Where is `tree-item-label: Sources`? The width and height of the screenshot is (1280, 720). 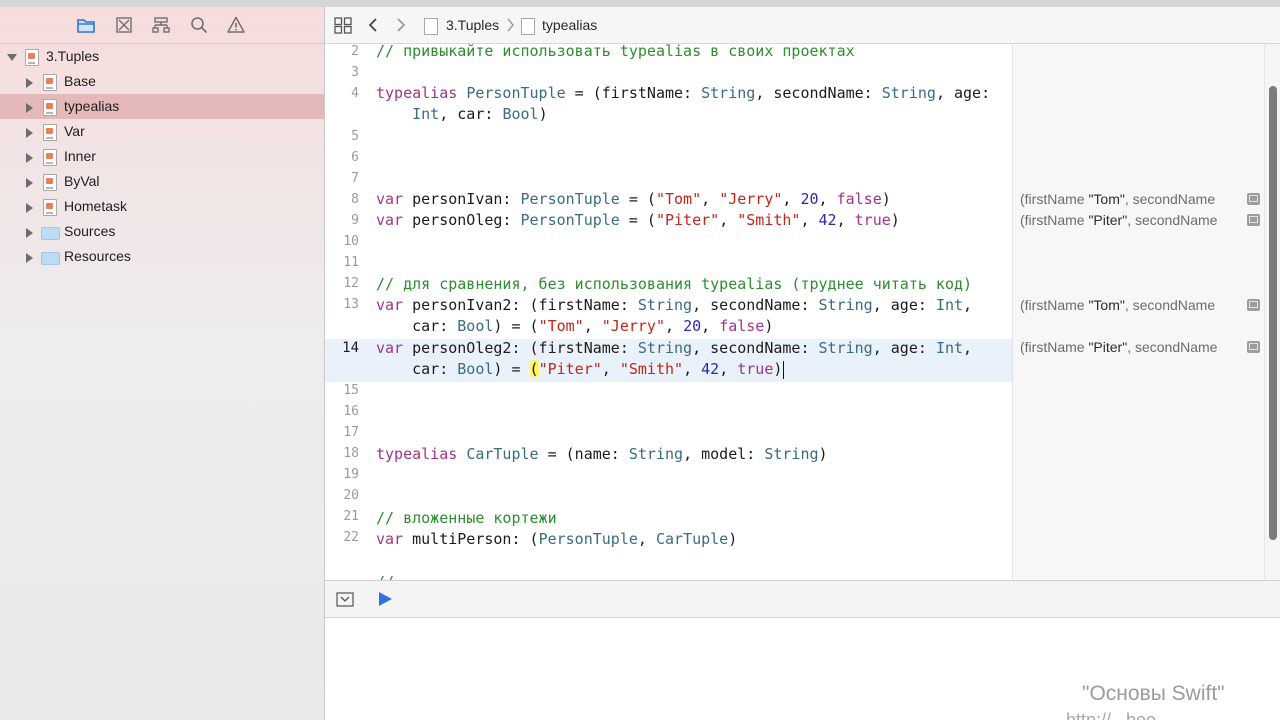
tree-item-label: Sources is located at coordinates (90, 231).